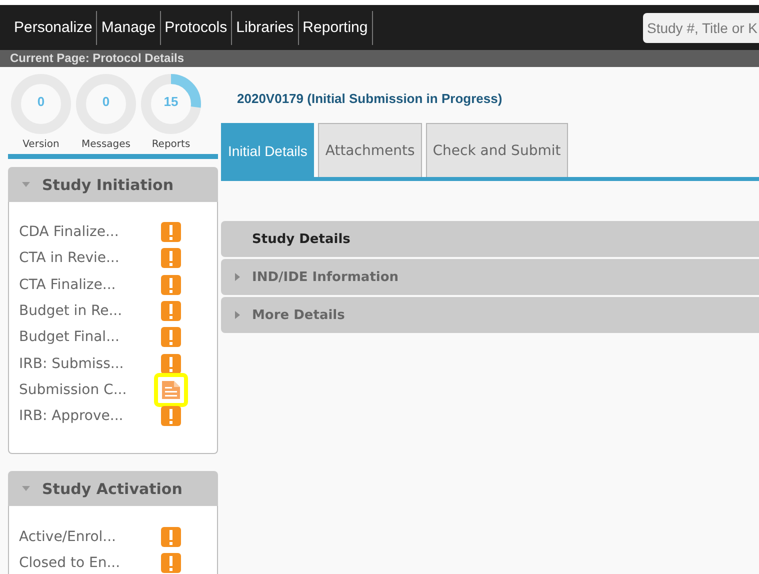  What do you see at coordinates (497, 150) in the screenshot?
I see `tab: Check and Submit` at bounding box center [497, 150].